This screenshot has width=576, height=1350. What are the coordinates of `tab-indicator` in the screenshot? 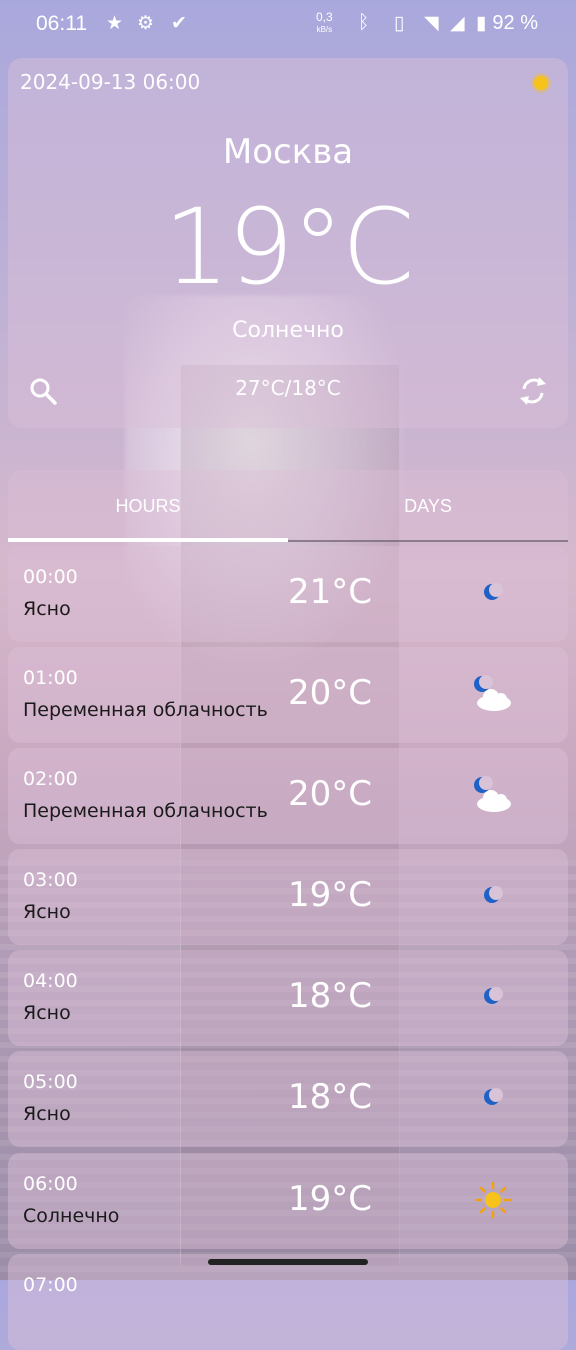 It's located at (148, 540).